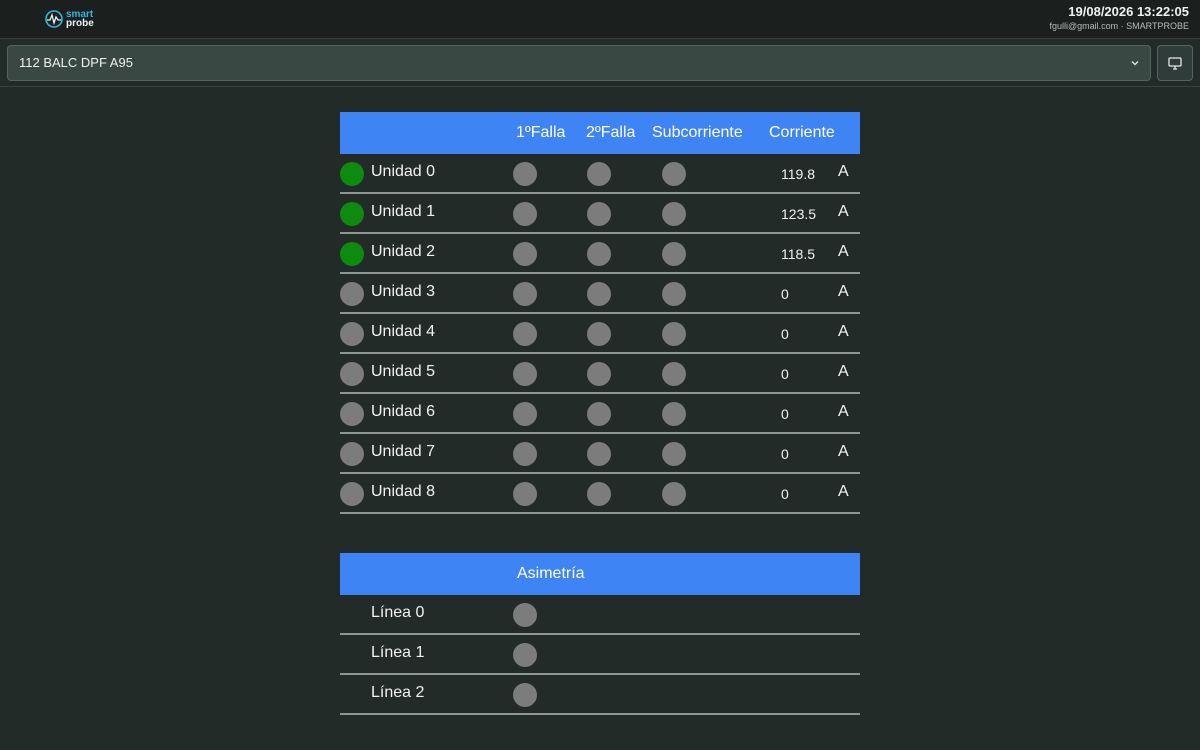 Image resolution: width=1200 pixels, height=750 pixels. I want to click on unit-label: Unidad 0, so click(403, 171).